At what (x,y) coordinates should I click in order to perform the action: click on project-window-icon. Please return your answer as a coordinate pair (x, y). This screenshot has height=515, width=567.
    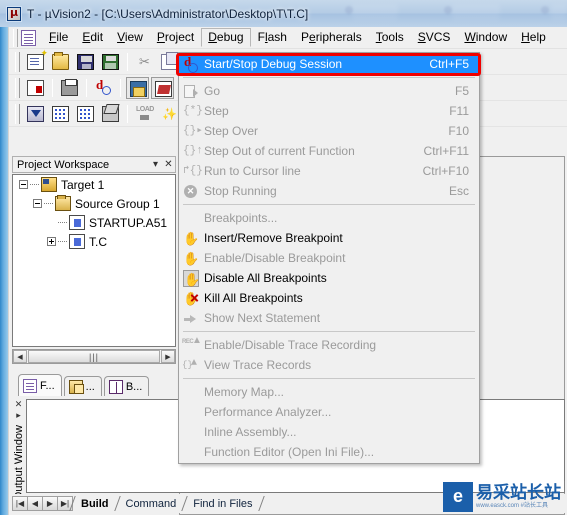
    Looking at the image, I should click on (137, 87).